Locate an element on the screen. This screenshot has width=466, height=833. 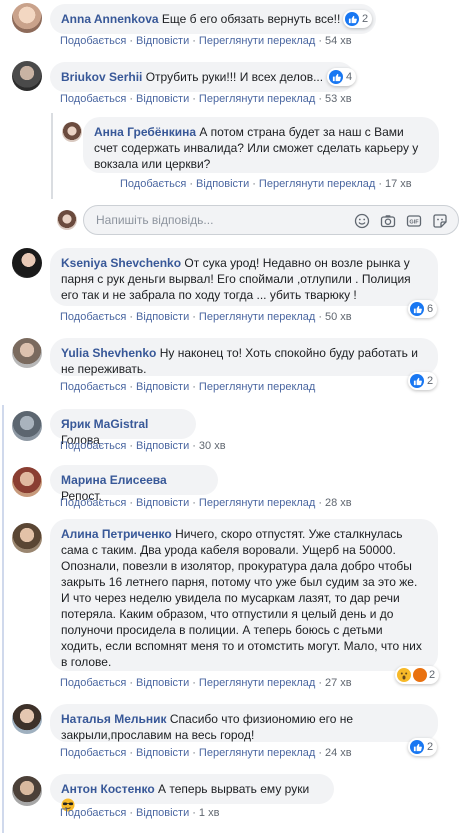
comment-author: Наталья Мельник is located at coordinates (114, 719).